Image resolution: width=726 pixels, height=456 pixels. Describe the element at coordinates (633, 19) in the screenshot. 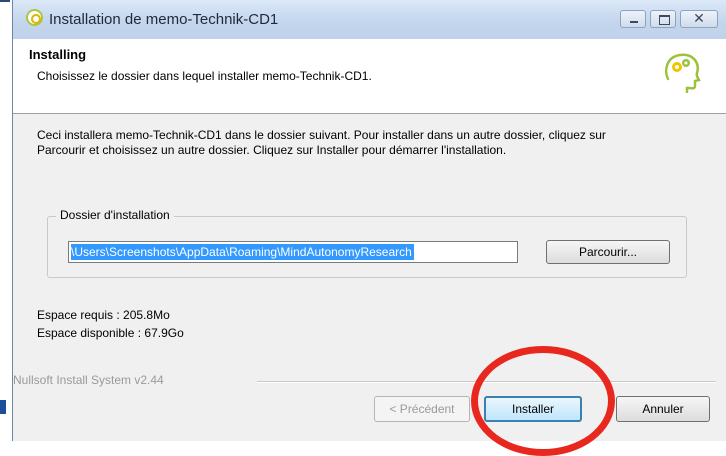

I see `minimize-button` at that location.